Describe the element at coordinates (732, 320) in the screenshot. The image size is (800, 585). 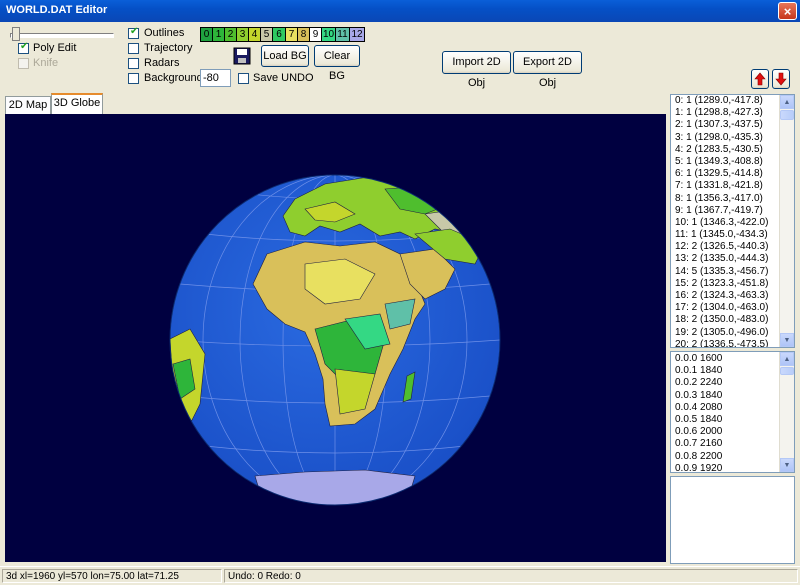
I see `polygon-list-item: 18: 2 (1350.0,-483.0)` at that location.